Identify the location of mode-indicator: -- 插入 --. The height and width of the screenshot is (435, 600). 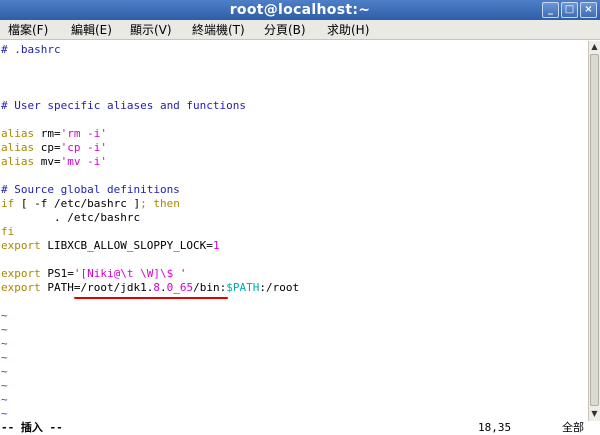
(32, 427).